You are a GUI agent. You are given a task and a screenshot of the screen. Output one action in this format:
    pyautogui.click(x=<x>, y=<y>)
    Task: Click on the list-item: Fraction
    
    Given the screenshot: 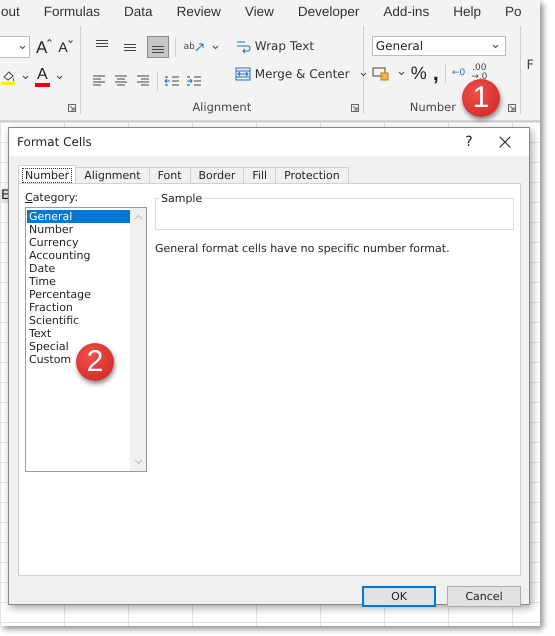 What is the action you would take?
    pyautogui.click(x=50, y=307)
    